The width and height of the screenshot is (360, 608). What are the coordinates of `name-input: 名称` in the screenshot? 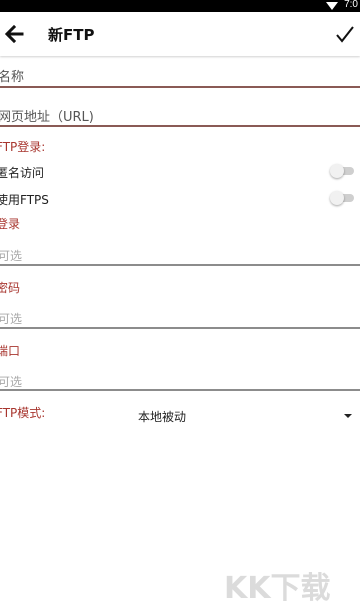 It's located at (12, 75).